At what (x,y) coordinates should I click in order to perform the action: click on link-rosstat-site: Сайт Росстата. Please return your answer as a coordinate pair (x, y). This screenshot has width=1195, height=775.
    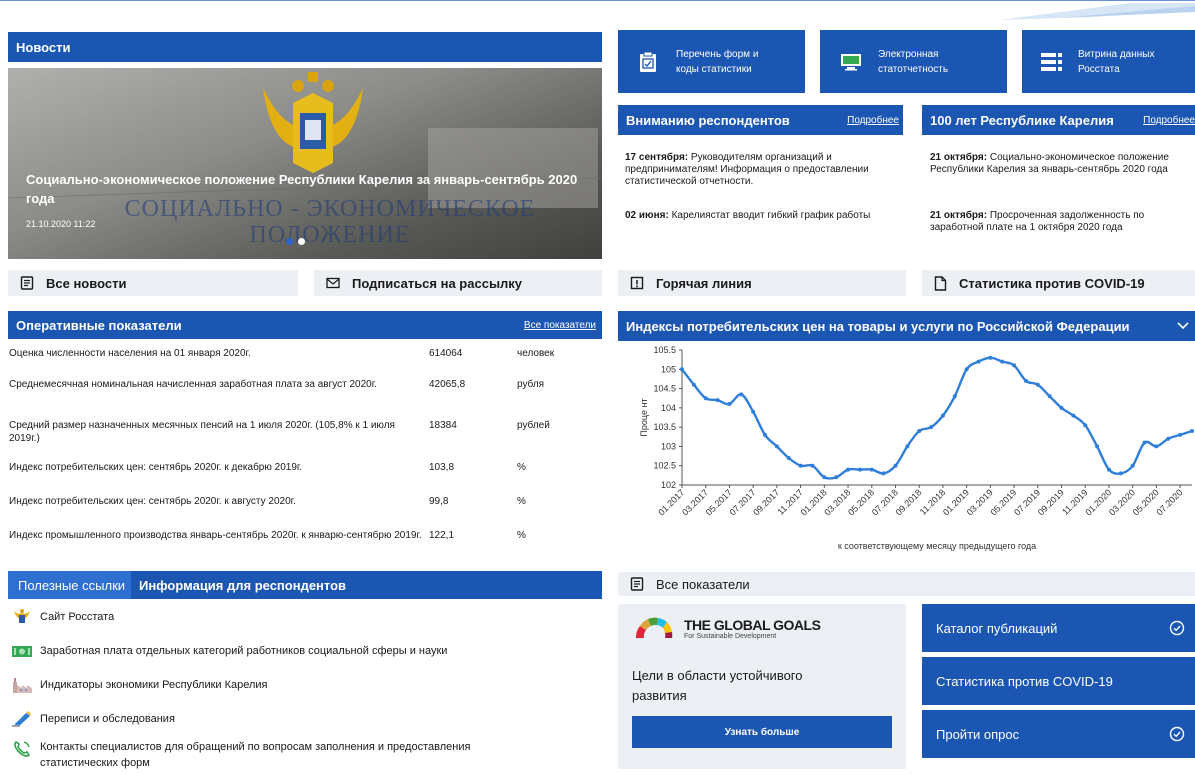
    Looking at the image, I should click on (300, 617).